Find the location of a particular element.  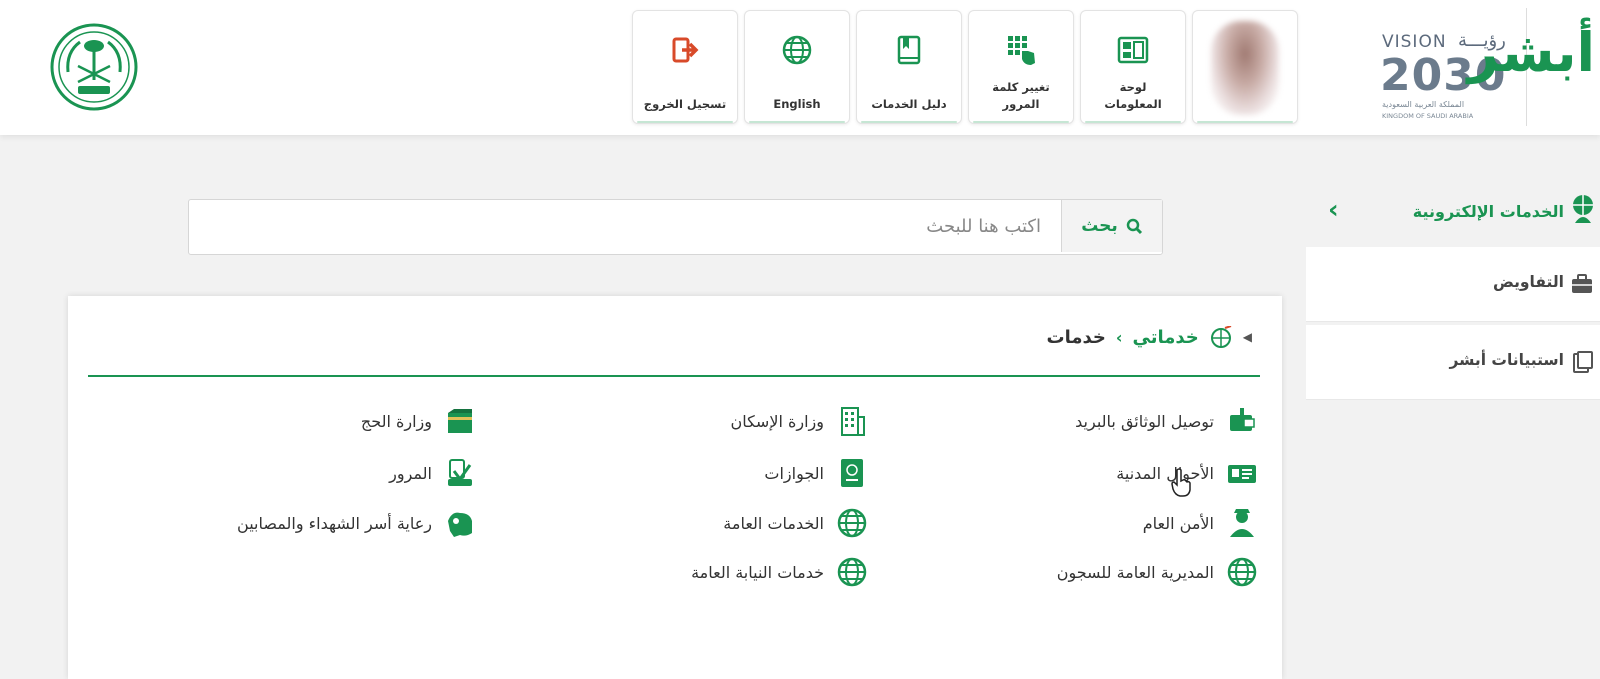

logout-icon is located at coordinates (685, 50).